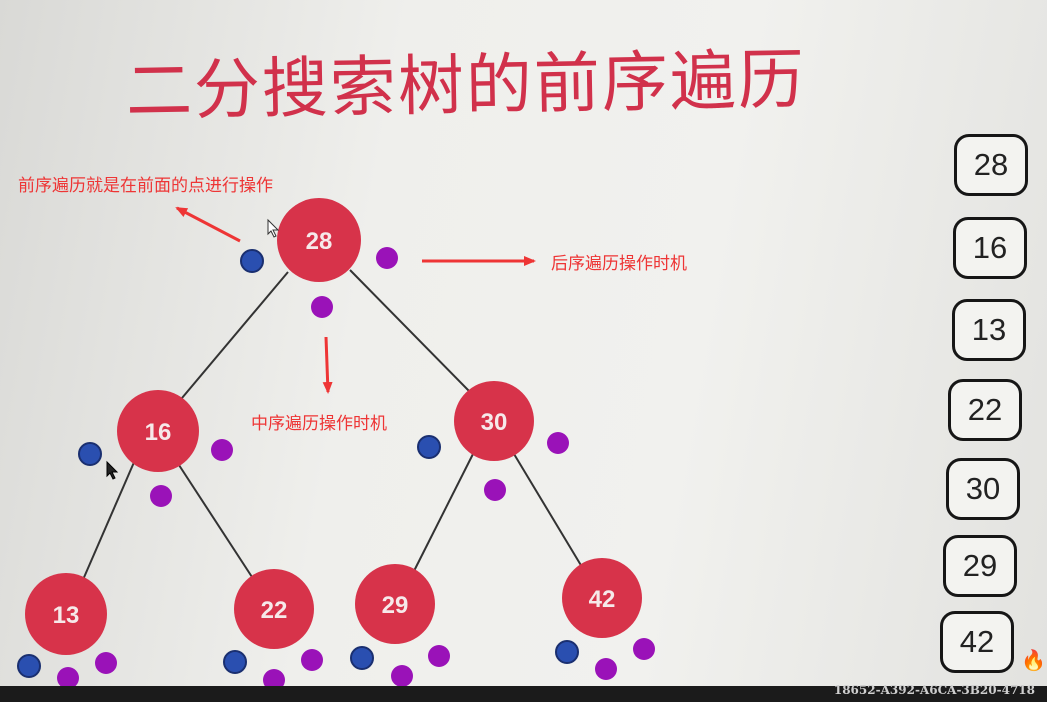 Image resolution: width=1047 pixels, height=702 pixels. I want to click on node-label: 29, so click(395, 605).